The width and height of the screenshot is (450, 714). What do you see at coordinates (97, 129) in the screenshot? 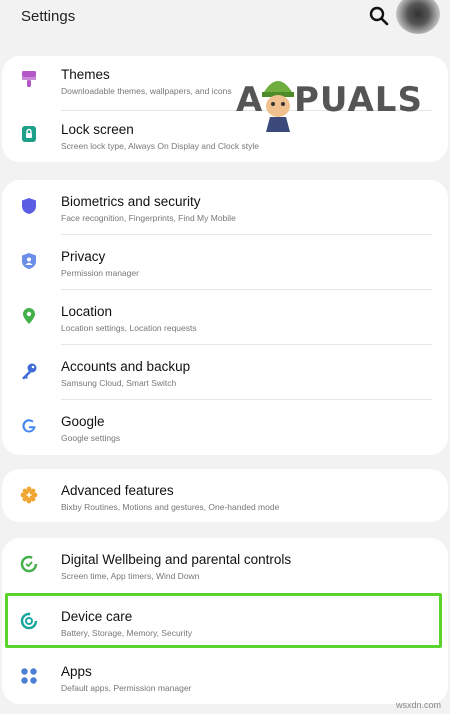
I see `item-title: Lock screen` at bounding box center [97, 129].